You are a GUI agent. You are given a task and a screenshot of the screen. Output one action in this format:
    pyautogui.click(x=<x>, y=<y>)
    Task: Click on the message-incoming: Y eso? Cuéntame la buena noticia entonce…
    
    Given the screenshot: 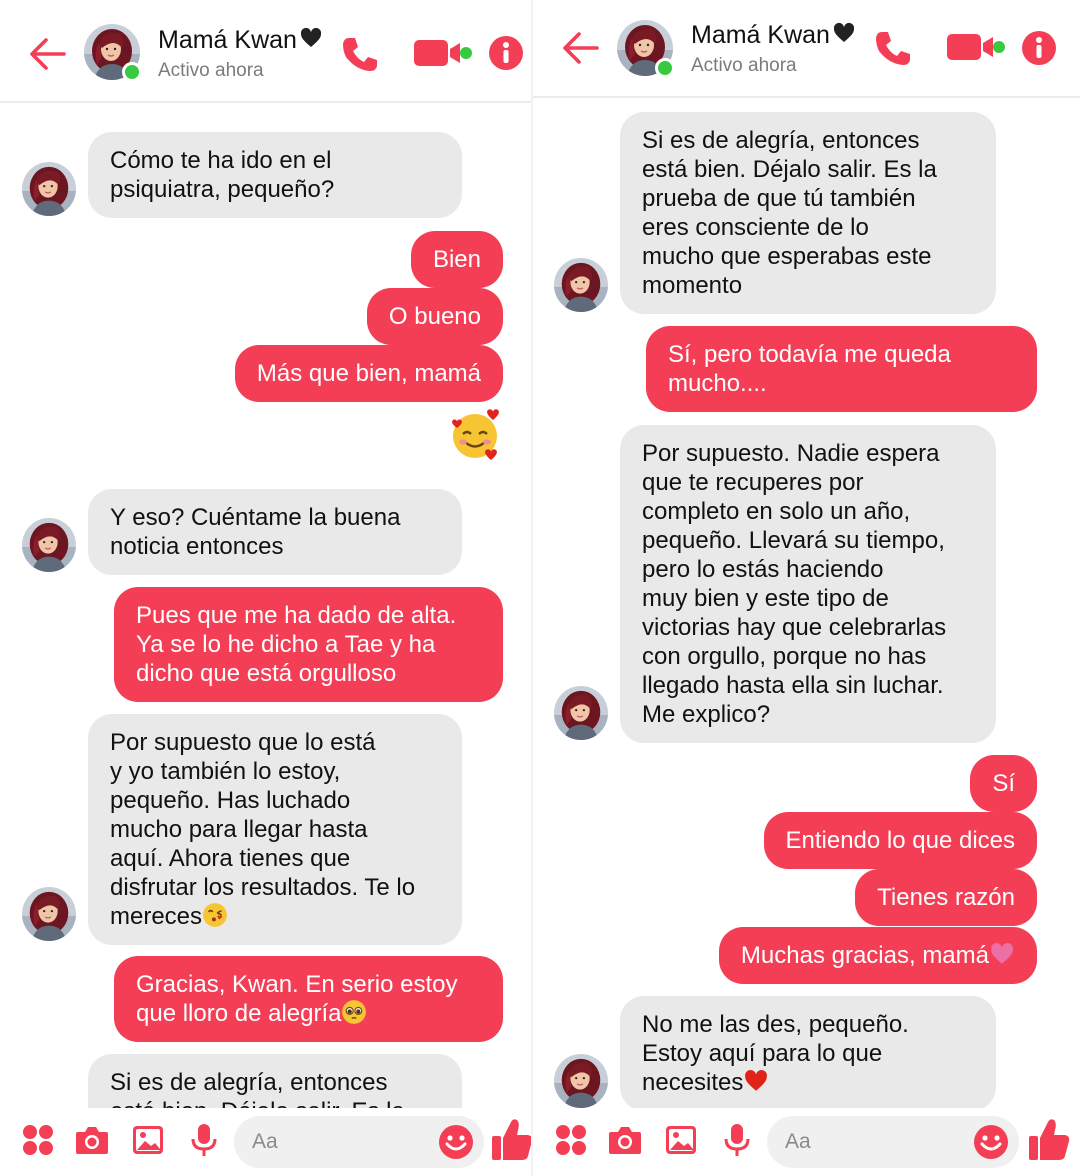 What is the action you would take?
    pyautogui.click(x=275, y=532)
    